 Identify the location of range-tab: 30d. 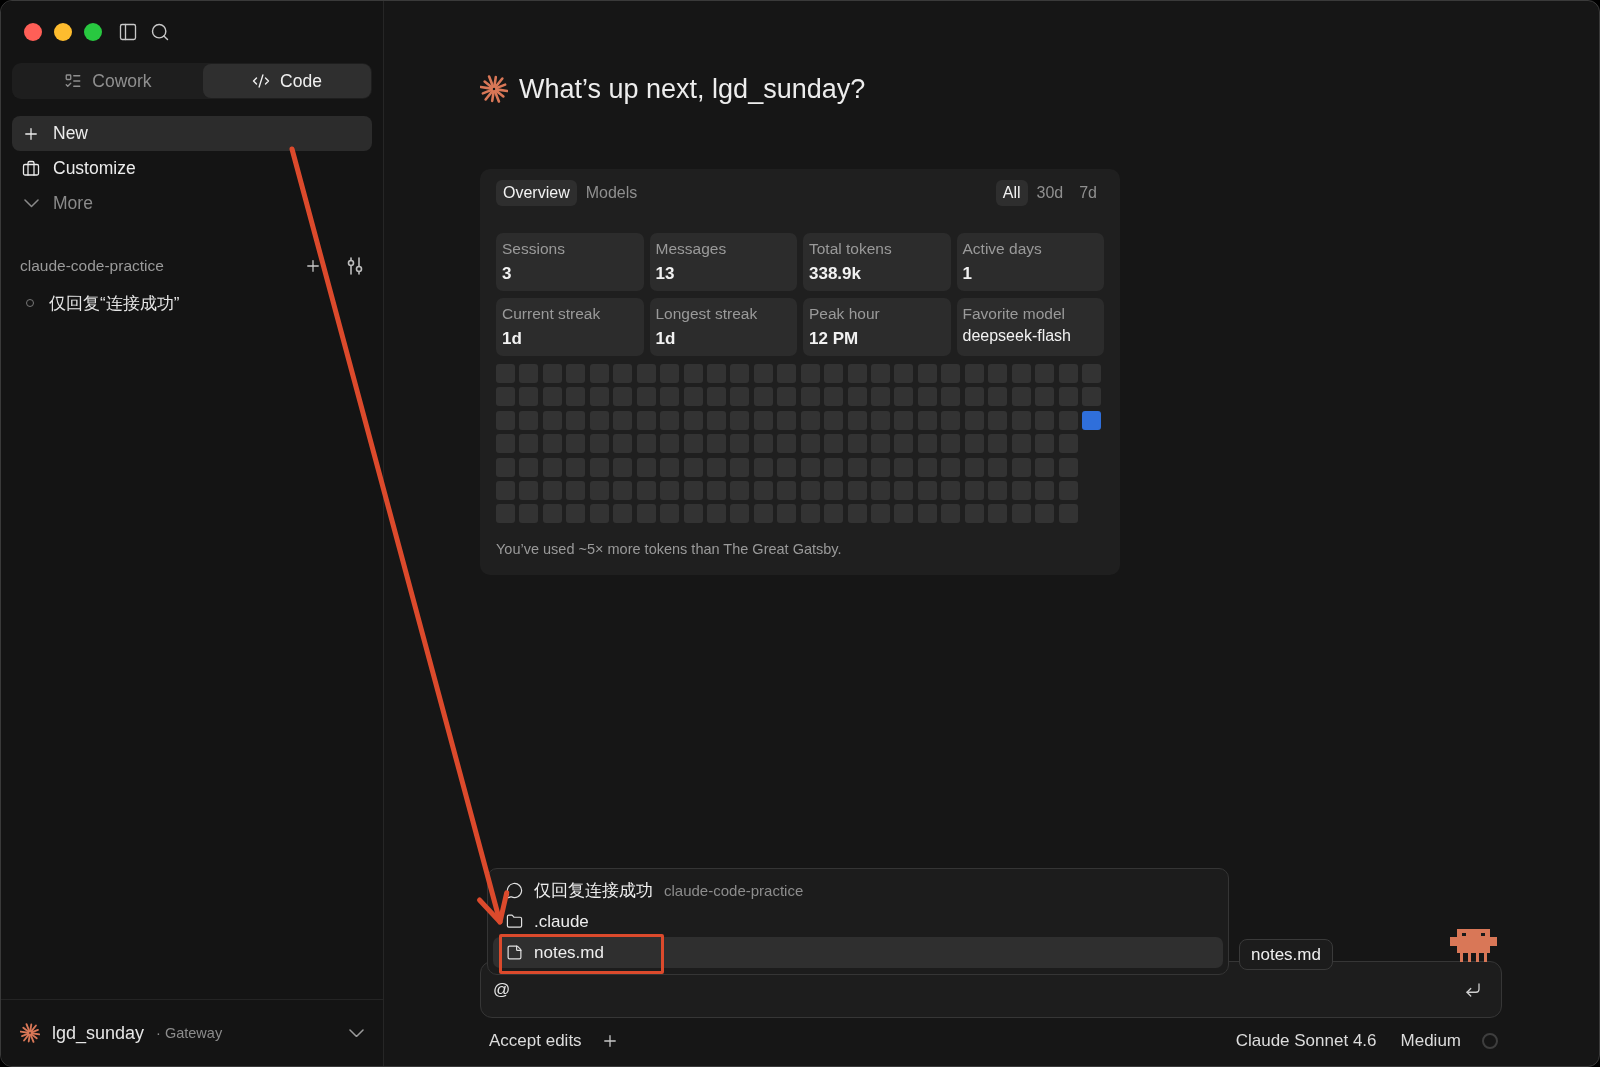
(1050, 193).